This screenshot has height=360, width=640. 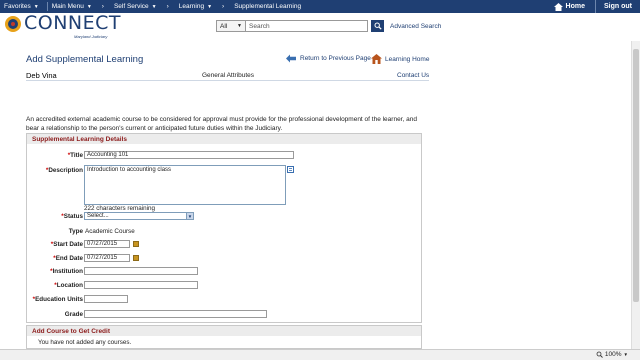 What do you see at coordinates (102, 258) in the screenshot?
I see `end-date-value: 07/27/2015` at bounding box center [102, 258].